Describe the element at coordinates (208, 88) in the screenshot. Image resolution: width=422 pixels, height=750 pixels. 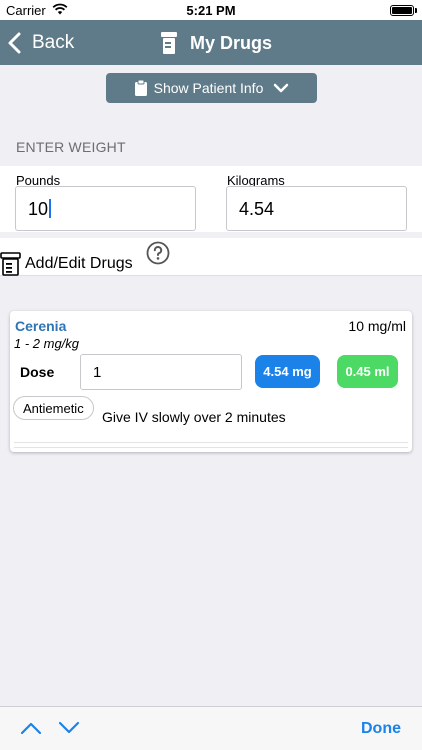
I see `show-patient-info-label: Show Patient Info` at that location.